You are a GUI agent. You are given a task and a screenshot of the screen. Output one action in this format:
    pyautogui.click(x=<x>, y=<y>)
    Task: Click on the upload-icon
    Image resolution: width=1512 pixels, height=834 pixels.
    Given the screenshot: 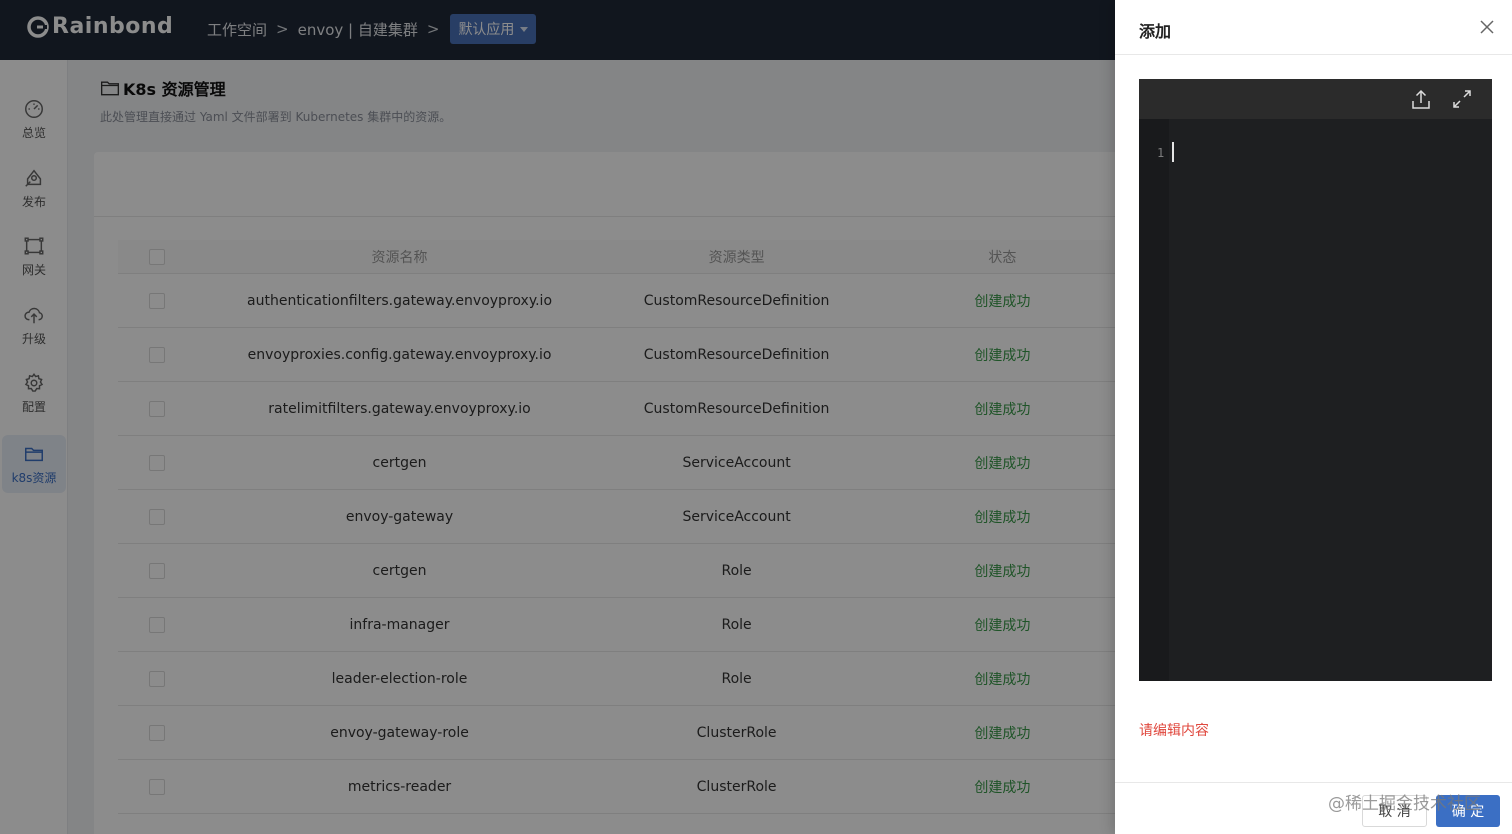 What is the action you would take?
    pyautogui.click(x=1421, y=99)
    